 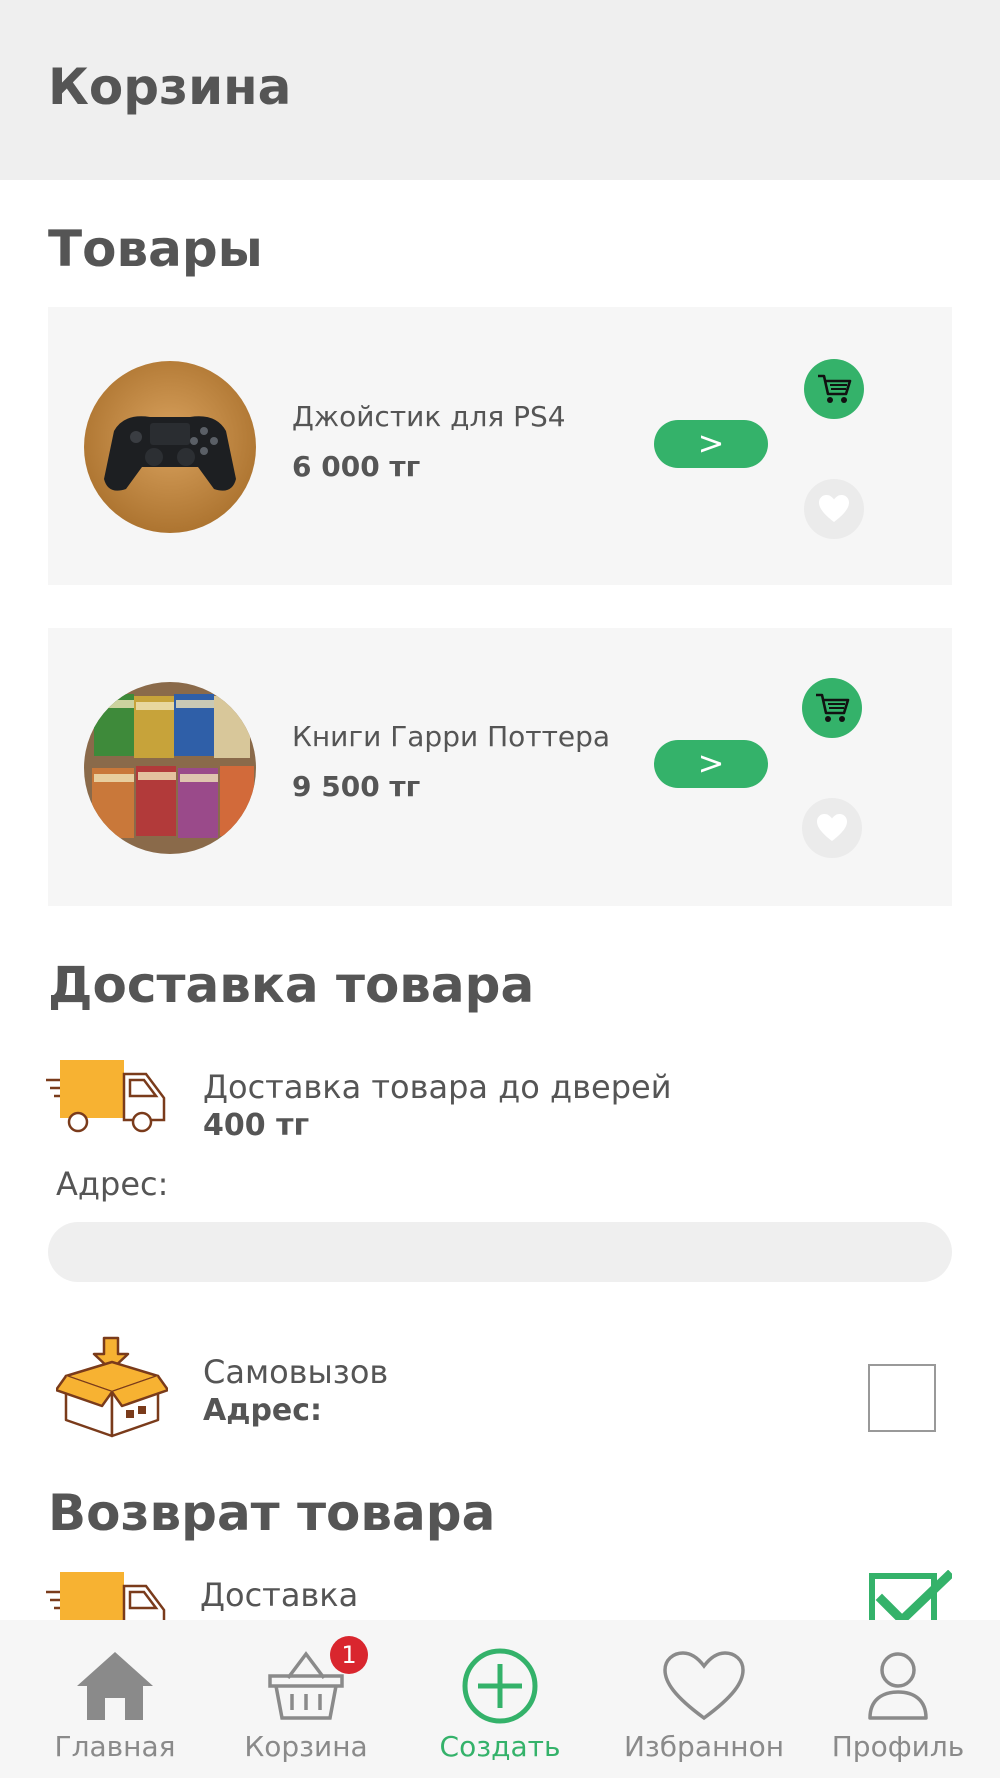 I want to click on plus-circle-icon, so click(x=500, y=1686).